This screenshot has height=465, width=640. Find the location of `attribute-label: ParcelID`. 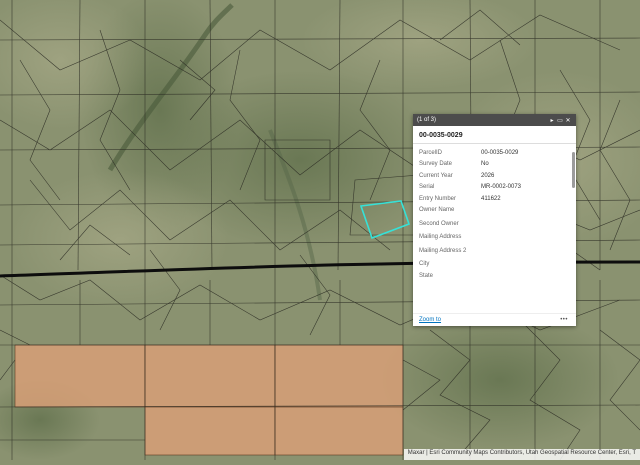

attribute-label: ParcelID is located at coordinates (431, 152).